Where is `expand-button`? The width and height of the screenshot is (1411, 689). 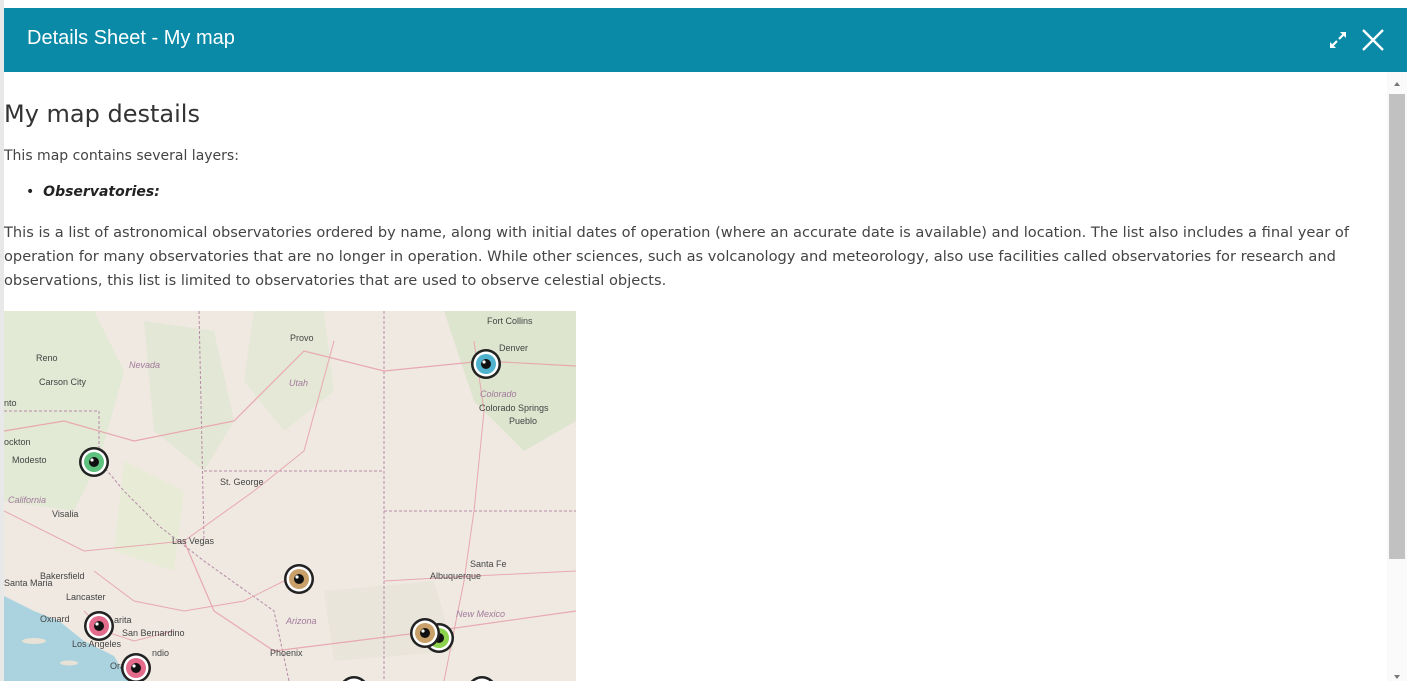 expand-button is located at coordinates (1338, 40).